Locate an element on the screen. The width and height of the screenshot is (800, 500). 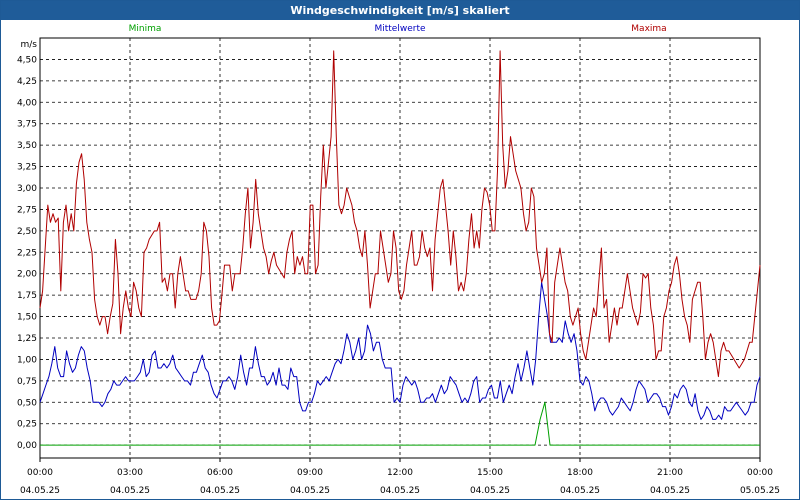
y-tick-label: 1,00 is located at coordinates (27, 360).